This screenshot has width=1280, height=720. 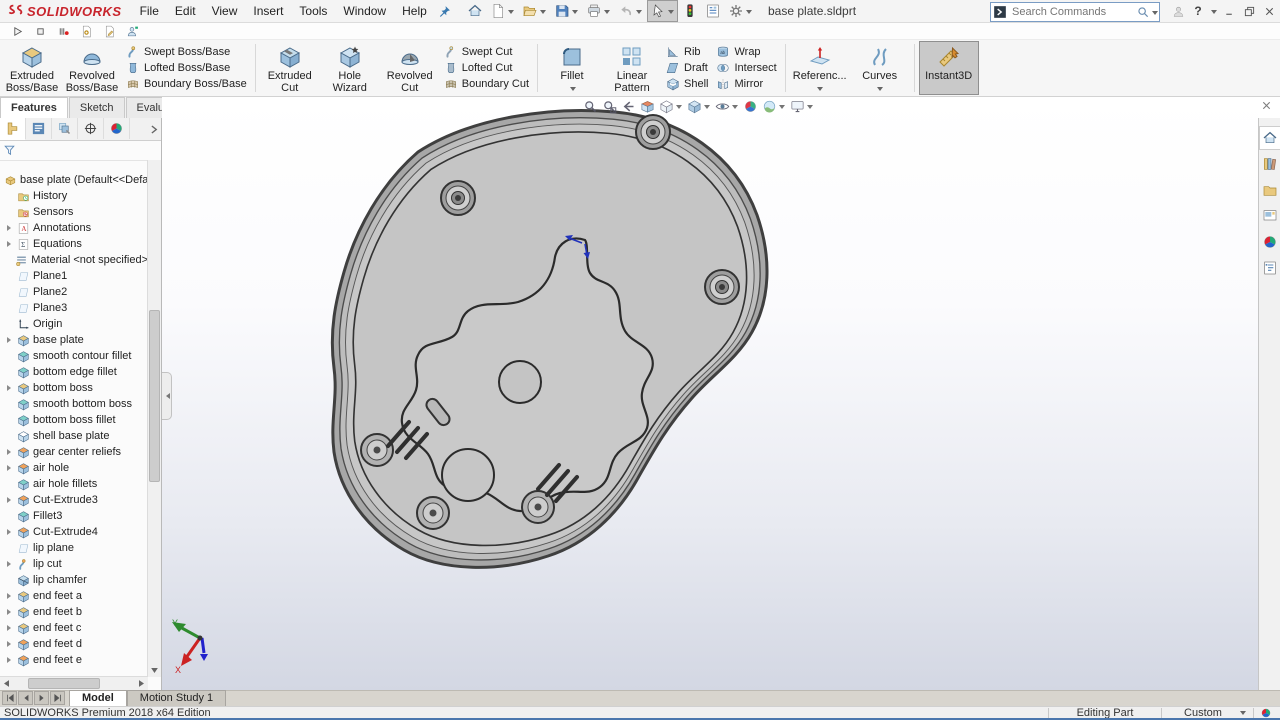 I want to click on run-macro-button, so click(x=17, y=31).